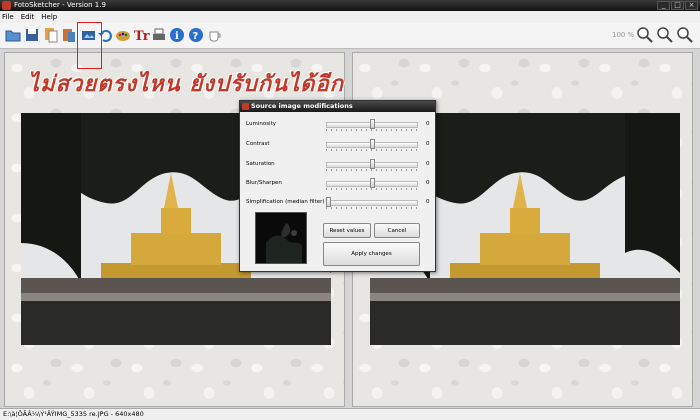 This screenshot has width=700, height=420. Describe the element at coordinates (685, 35) in the screenshot. I see `zoom-out-icon` at that location.